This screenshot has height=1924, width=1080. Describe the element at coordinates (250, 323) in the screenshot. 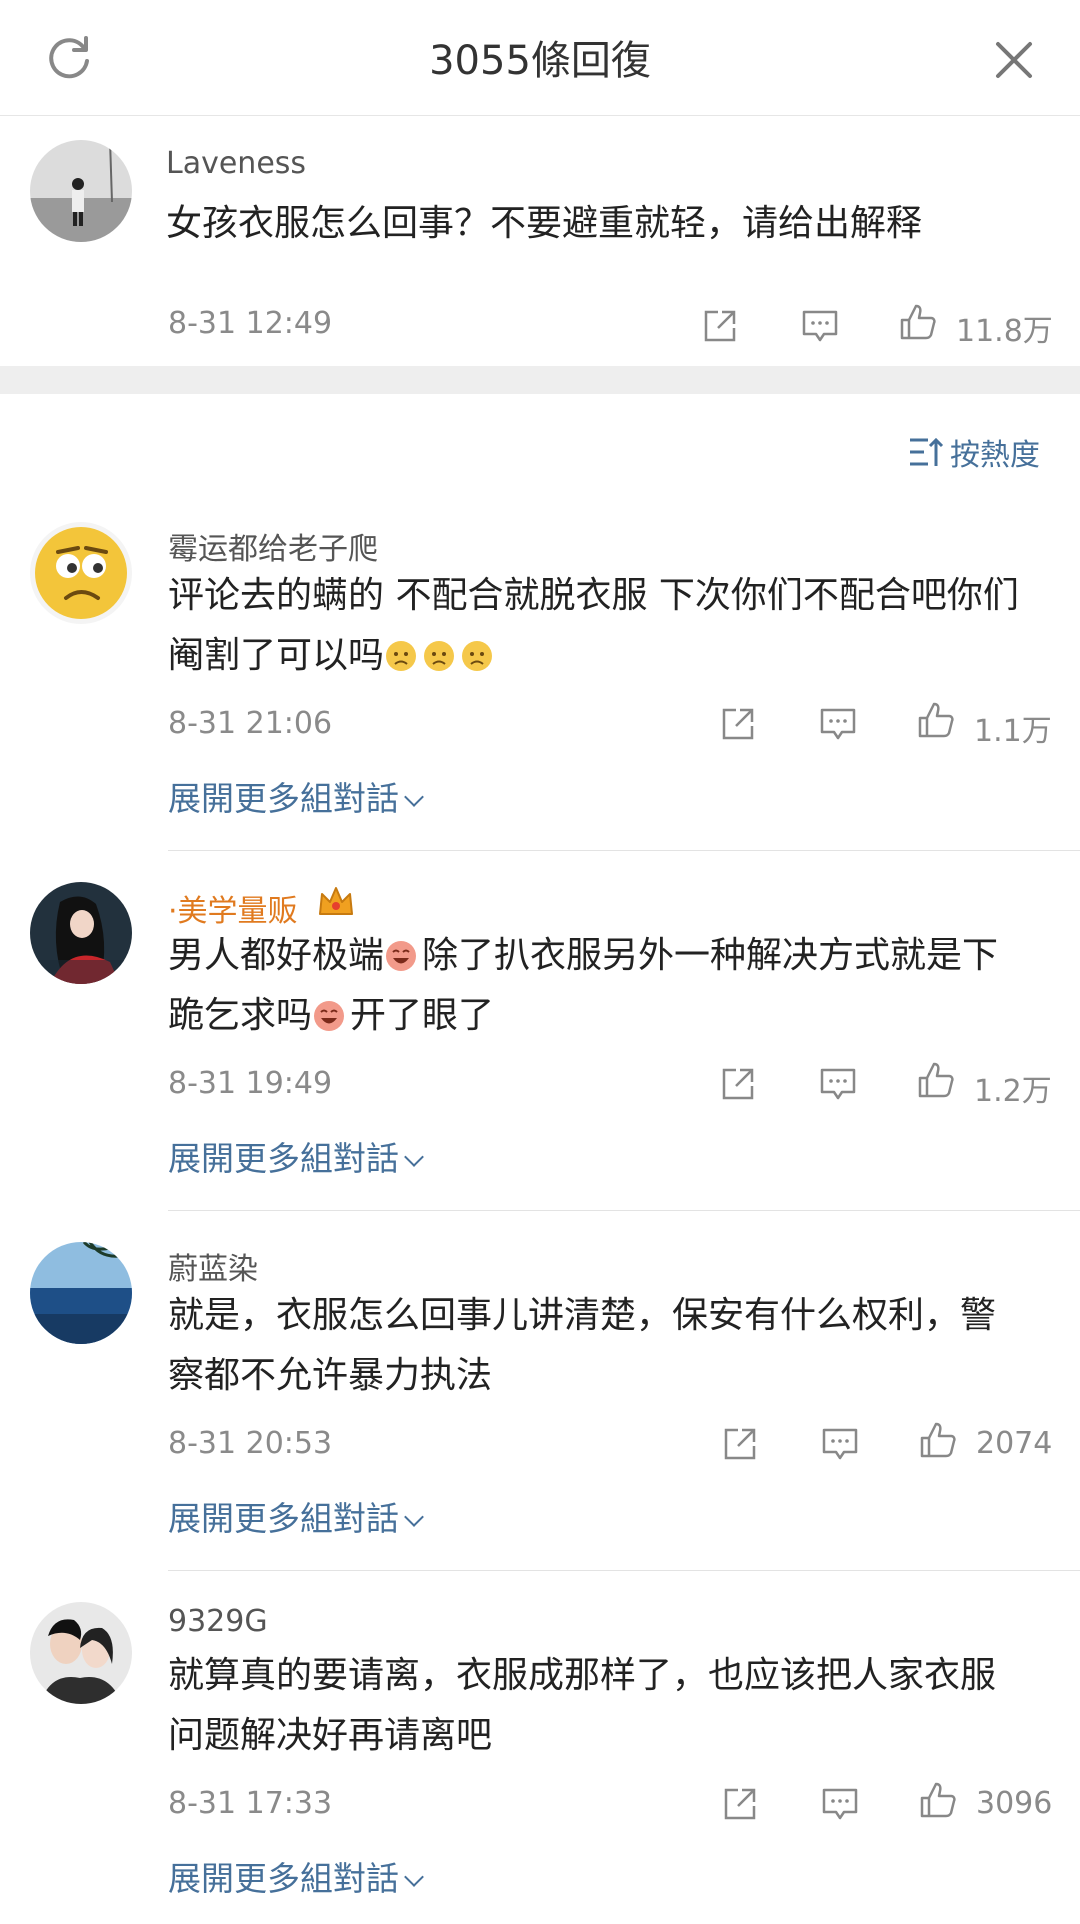

I see `comment-time: 8-31 12:49` at that location.